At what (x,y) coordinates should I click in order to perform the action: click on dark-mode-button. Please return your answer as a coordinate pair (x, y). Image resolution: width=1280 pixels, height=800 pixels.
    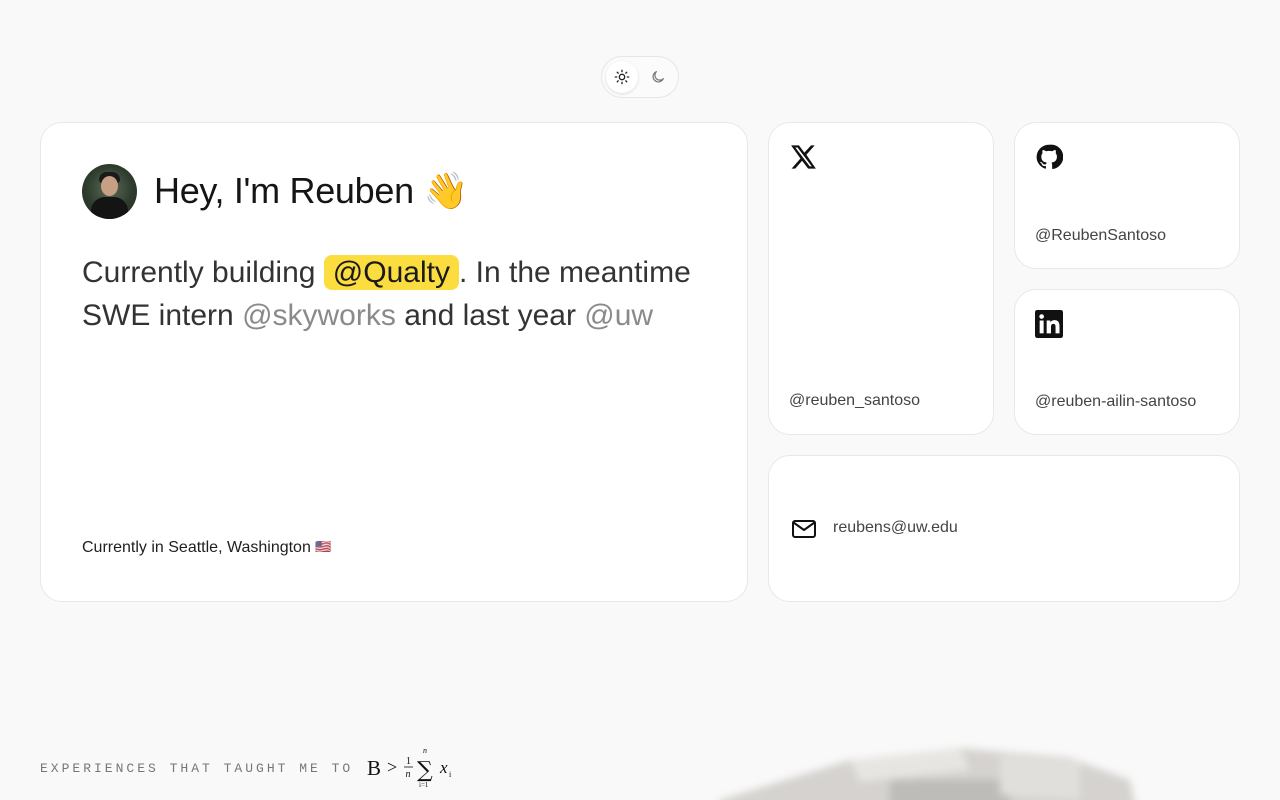
    Looking at the image, I should click on (658, 77).